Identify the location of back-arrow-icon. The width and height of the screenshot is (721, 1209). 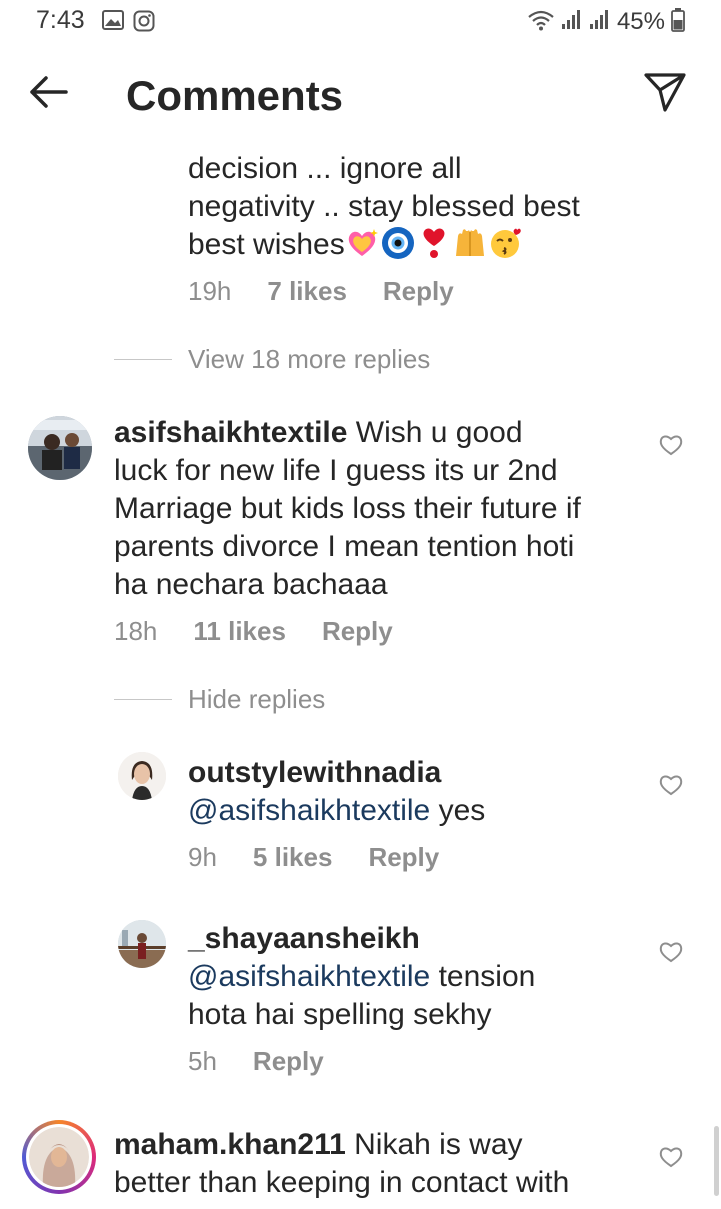
(49, 92).